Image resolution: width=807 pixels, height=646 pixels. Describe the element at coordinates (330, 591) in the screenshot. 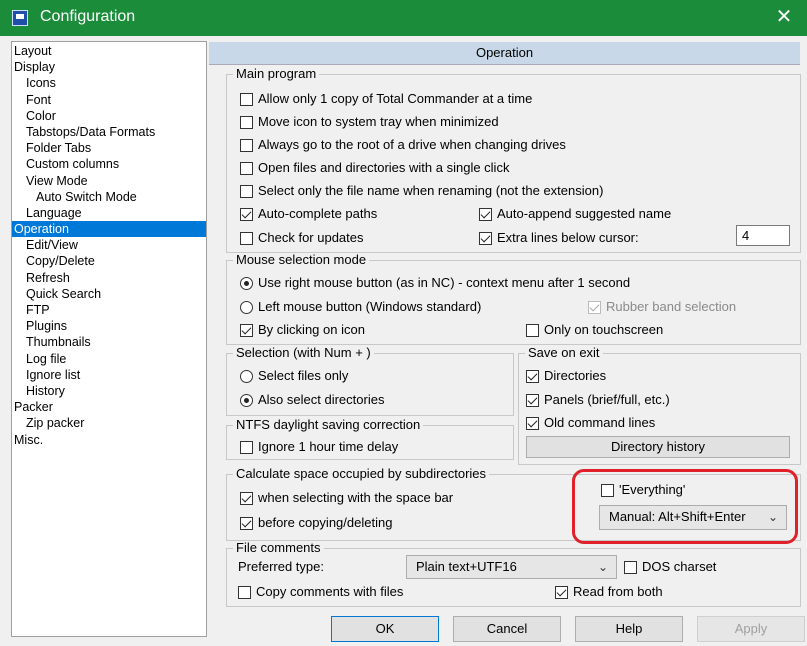

I see `checkbox-label: Copy comments with files` at that location.